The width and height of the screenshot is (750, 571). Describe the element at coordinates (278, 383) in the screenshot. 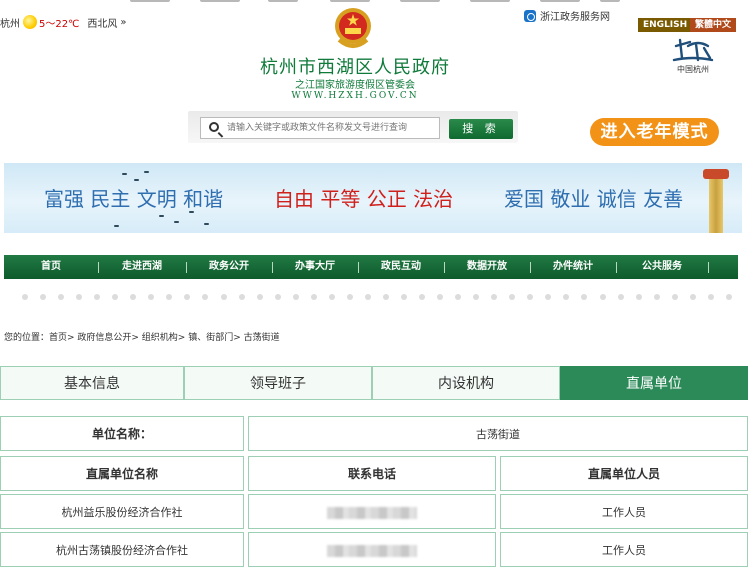

I see `tab-leadership: 领导班子` at that location.